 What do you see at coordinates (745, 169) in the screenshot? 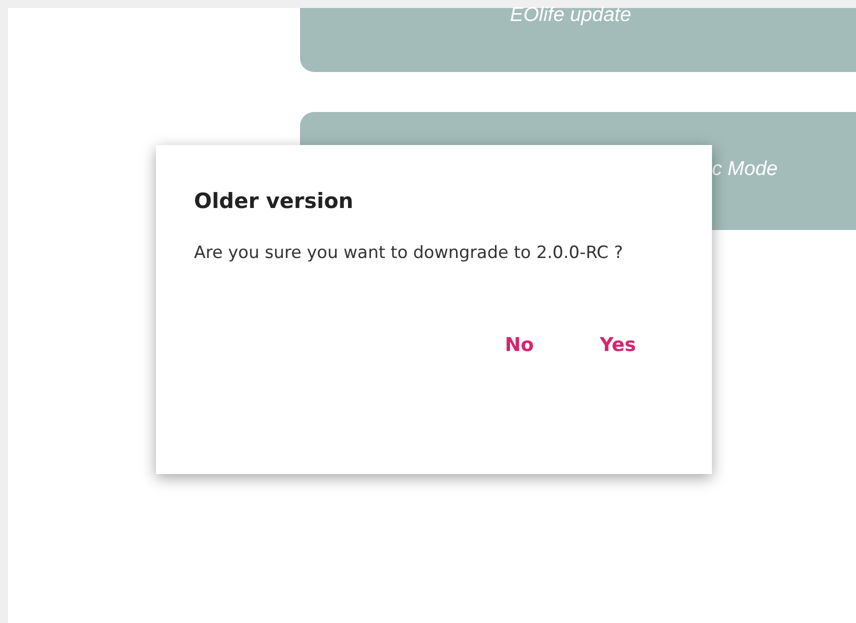
I see `card-label: c Mode` at bounding box center [745, 169].